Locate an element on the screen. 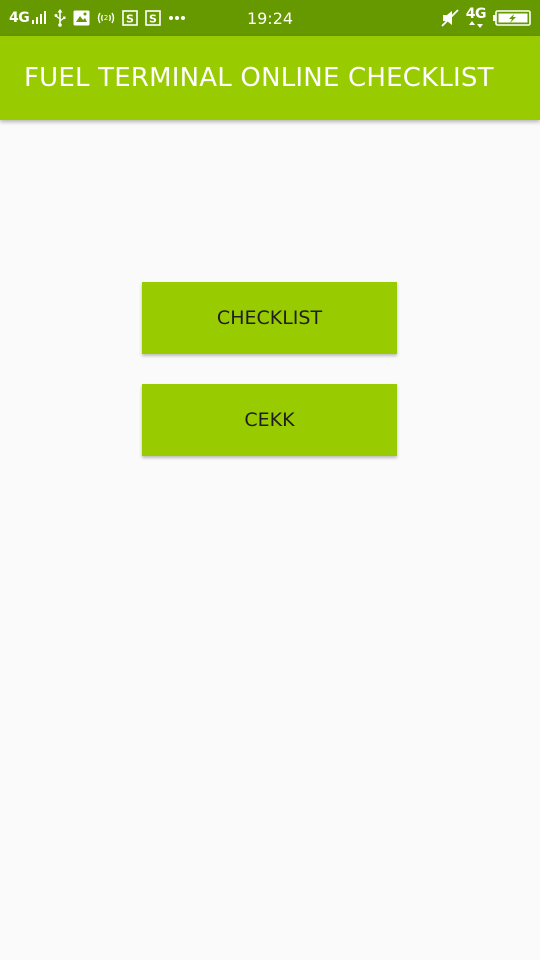  network-type-right: 4G is located at coordinates (476, 18).